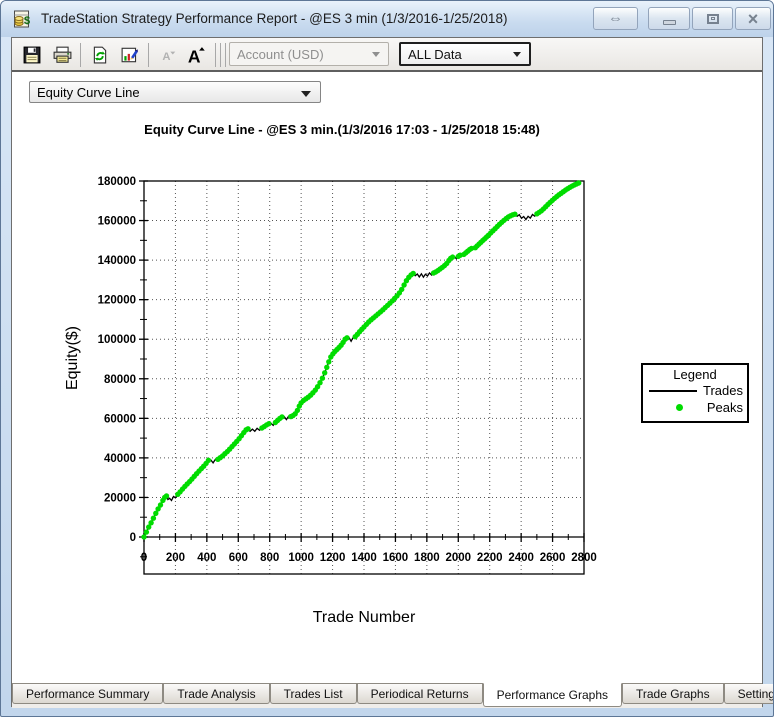 The image size is (774, 717). What do you see at coordinates (465, 54) in the screenshot?
I see `data-range-dropdown: ALL Data` at bounding box center [465, 54].